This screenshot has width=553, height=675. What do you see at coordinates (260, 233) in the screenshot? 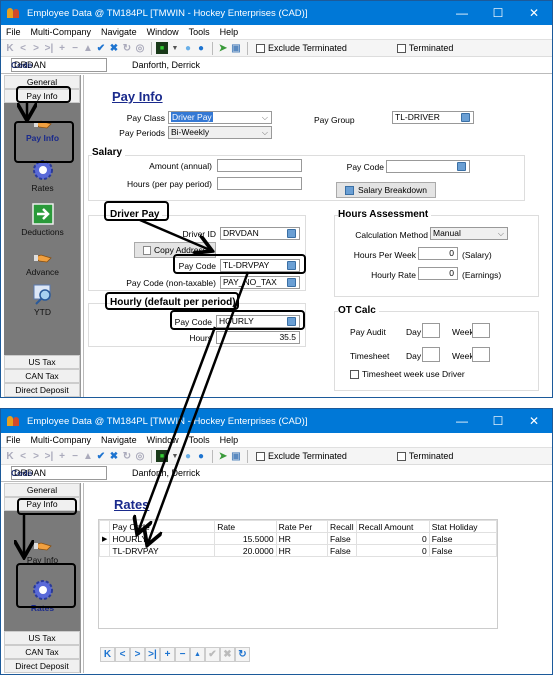
I see `driver-id-input: DRVDAN` at bounding box center [260, 233].